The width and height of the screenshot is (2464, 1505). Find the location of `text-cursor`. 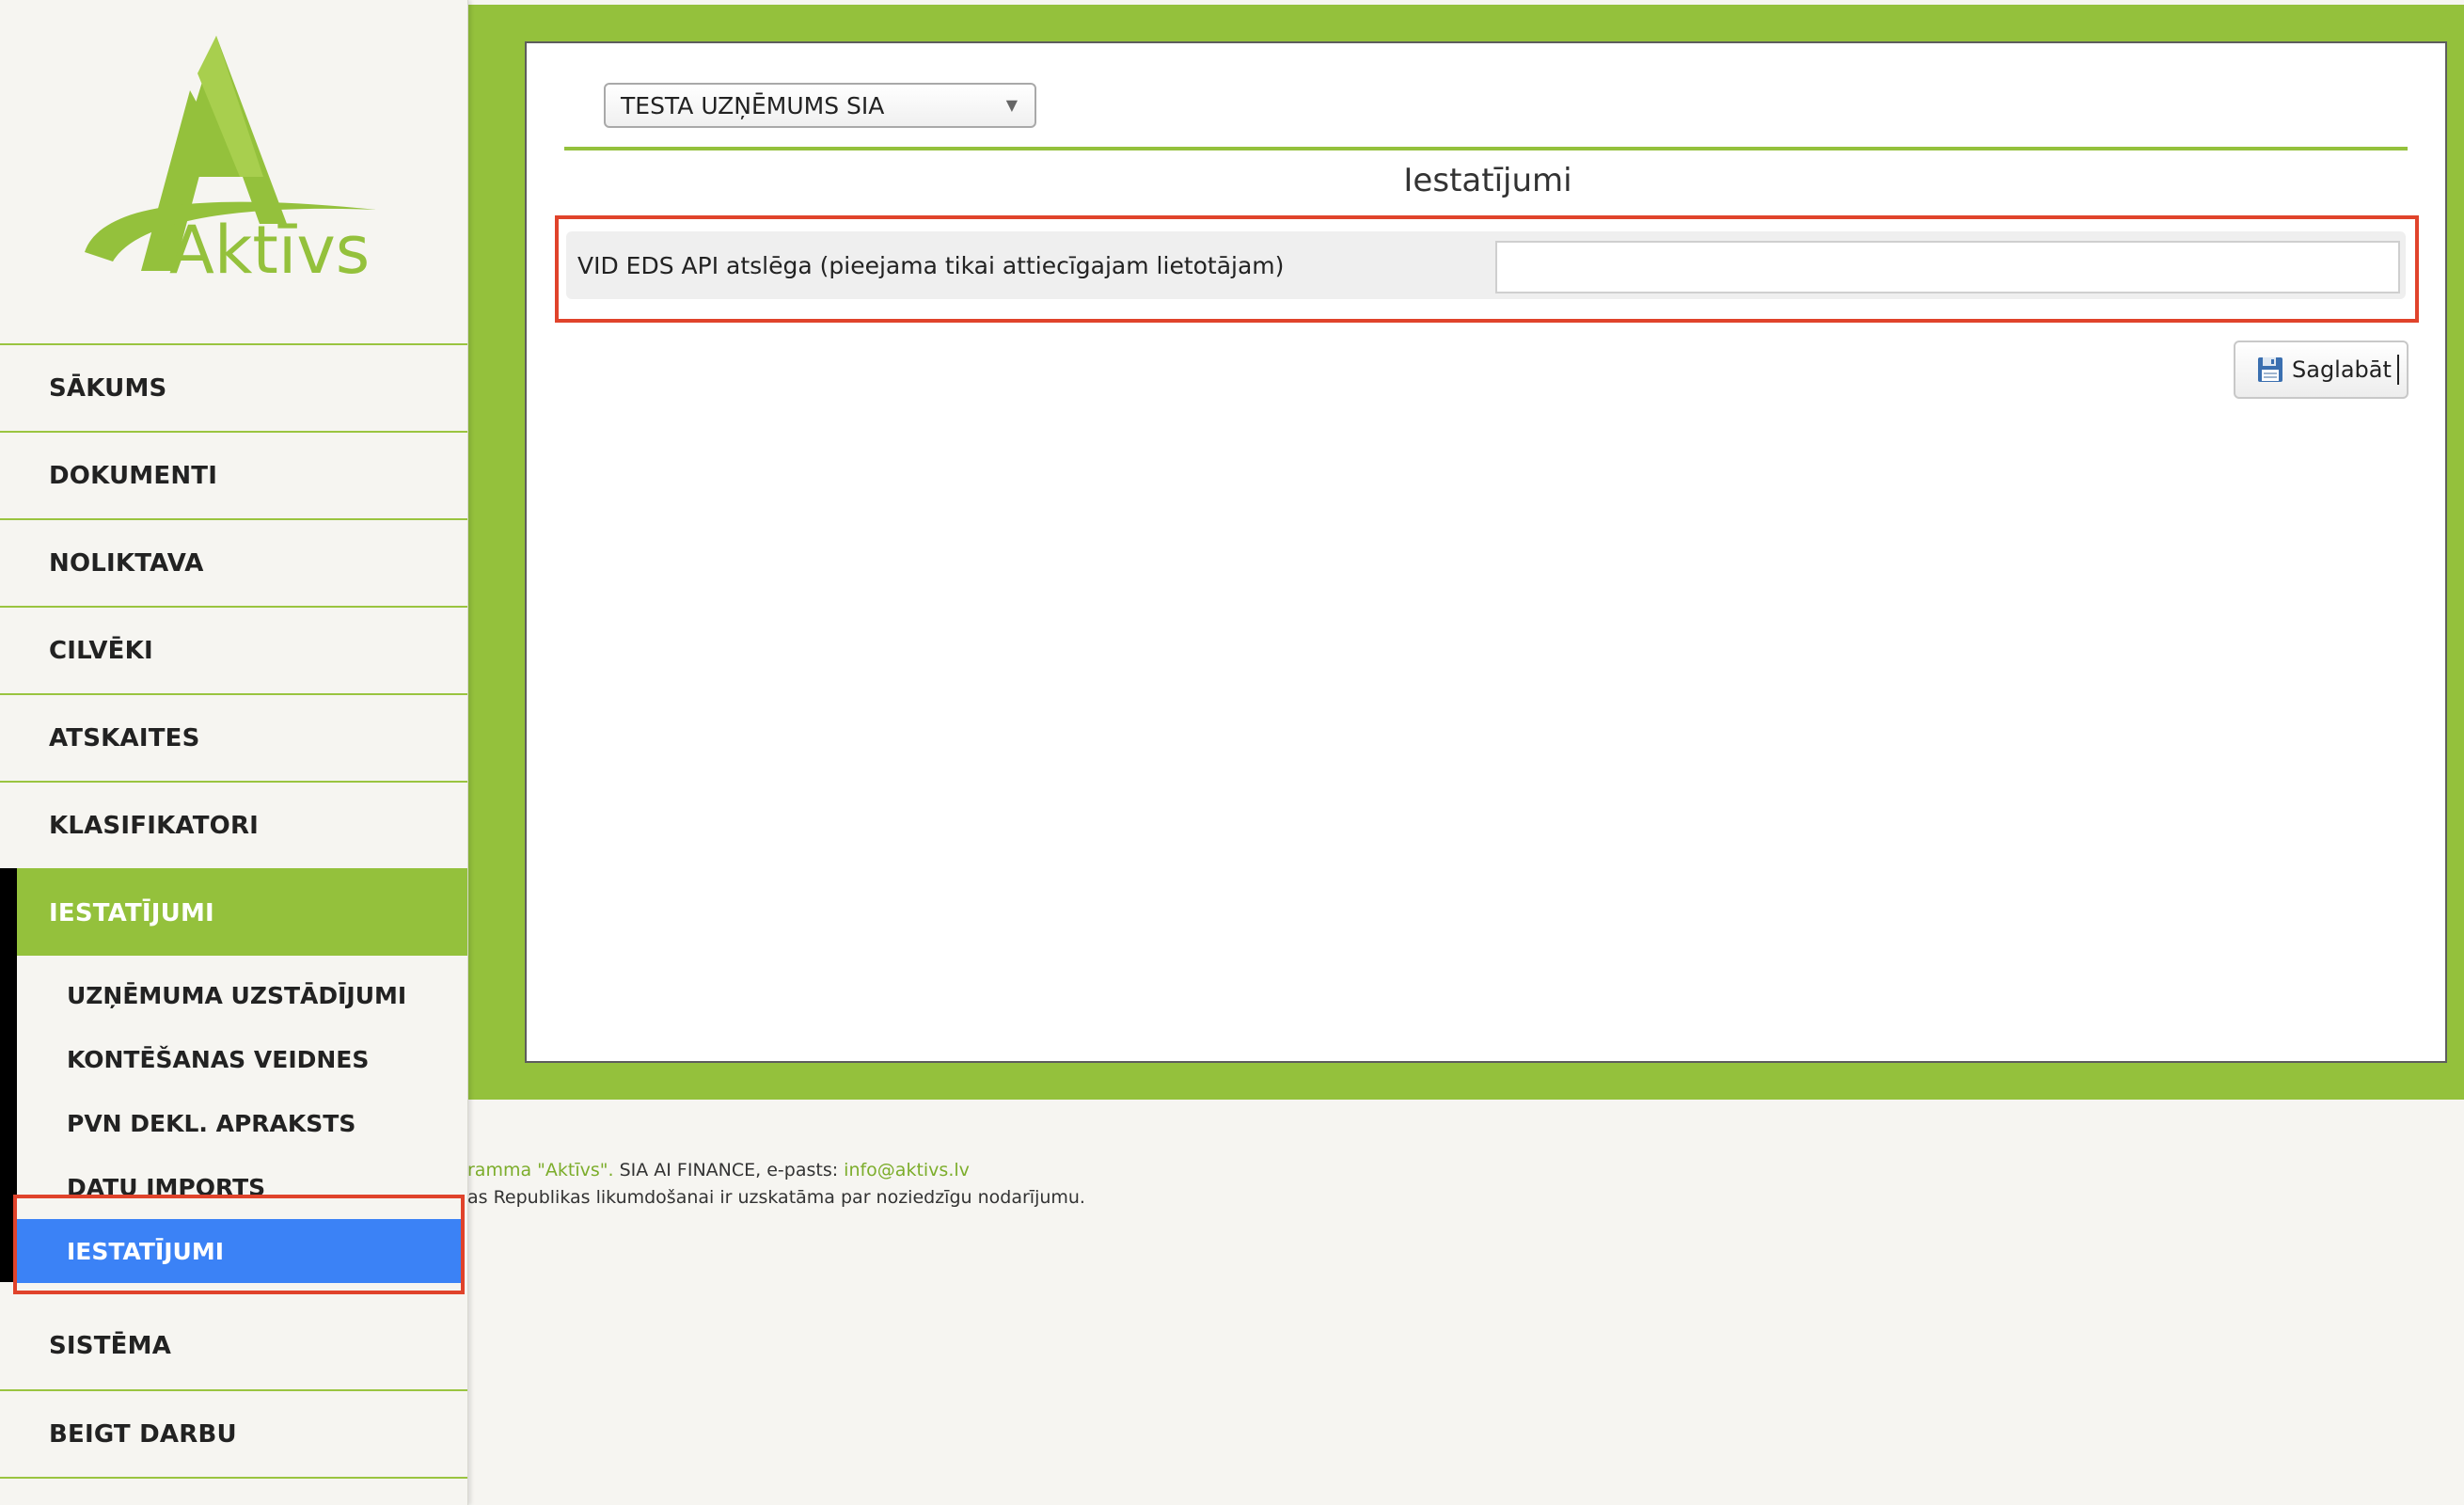

text-cursor is located at coordinates (2397, 370).